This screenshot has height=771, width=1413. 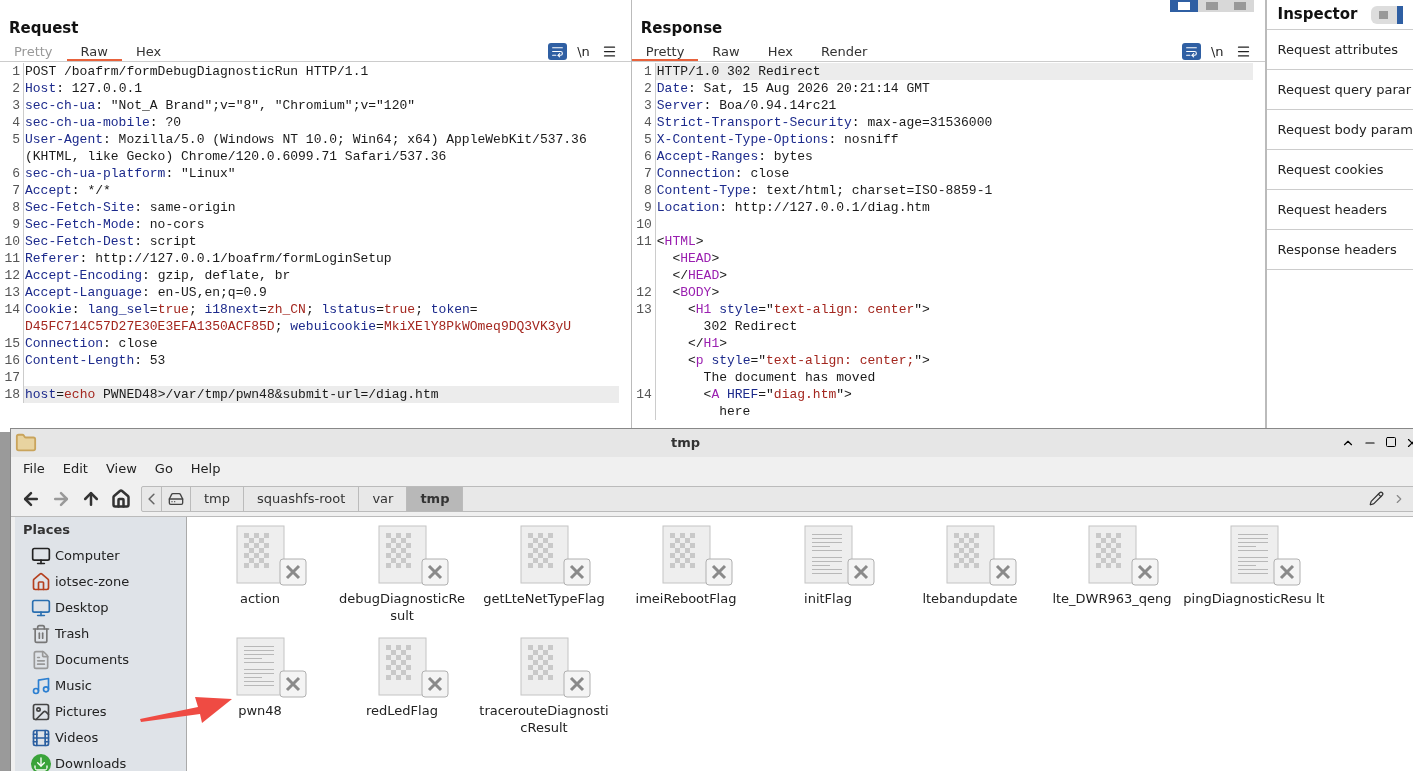 What do you see at coordinates (41, 607) in the screenshot?
I see `desktop-icon` at bounding box center [41, 607].